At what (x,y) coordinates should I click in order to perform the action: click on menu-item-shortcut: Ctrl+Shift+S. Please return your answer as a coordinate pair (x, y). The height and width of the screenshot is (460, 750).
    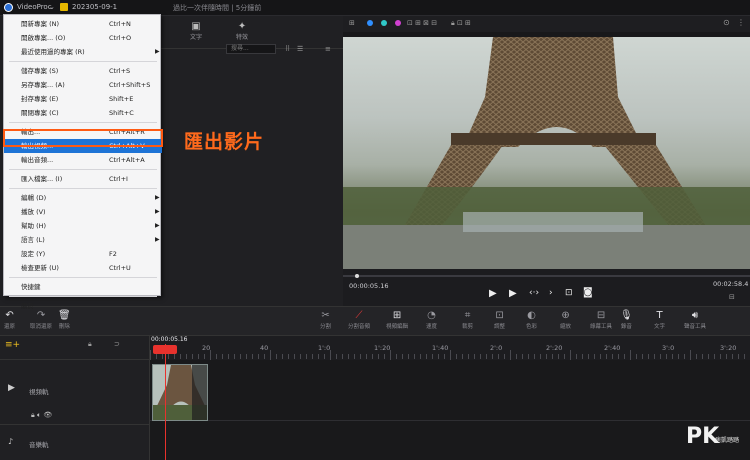
    Looking at the image, I should click on (130, 85).